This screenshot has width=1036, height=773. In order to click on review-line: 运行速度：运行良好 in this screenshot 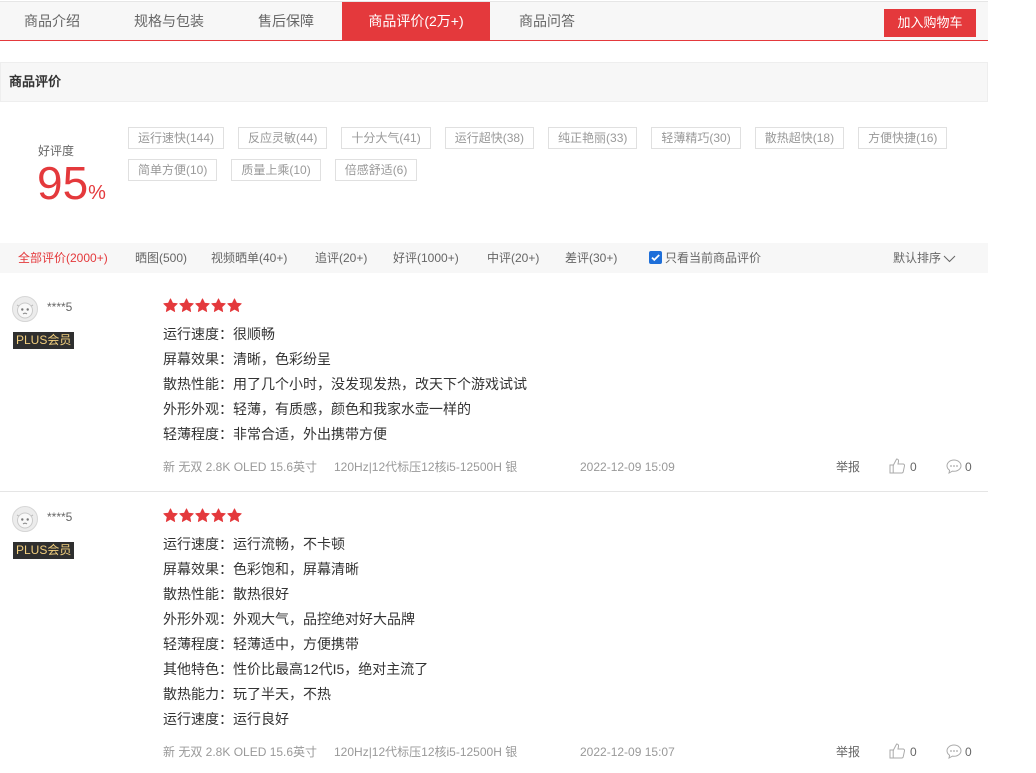, I will do `click(226, 719)`.